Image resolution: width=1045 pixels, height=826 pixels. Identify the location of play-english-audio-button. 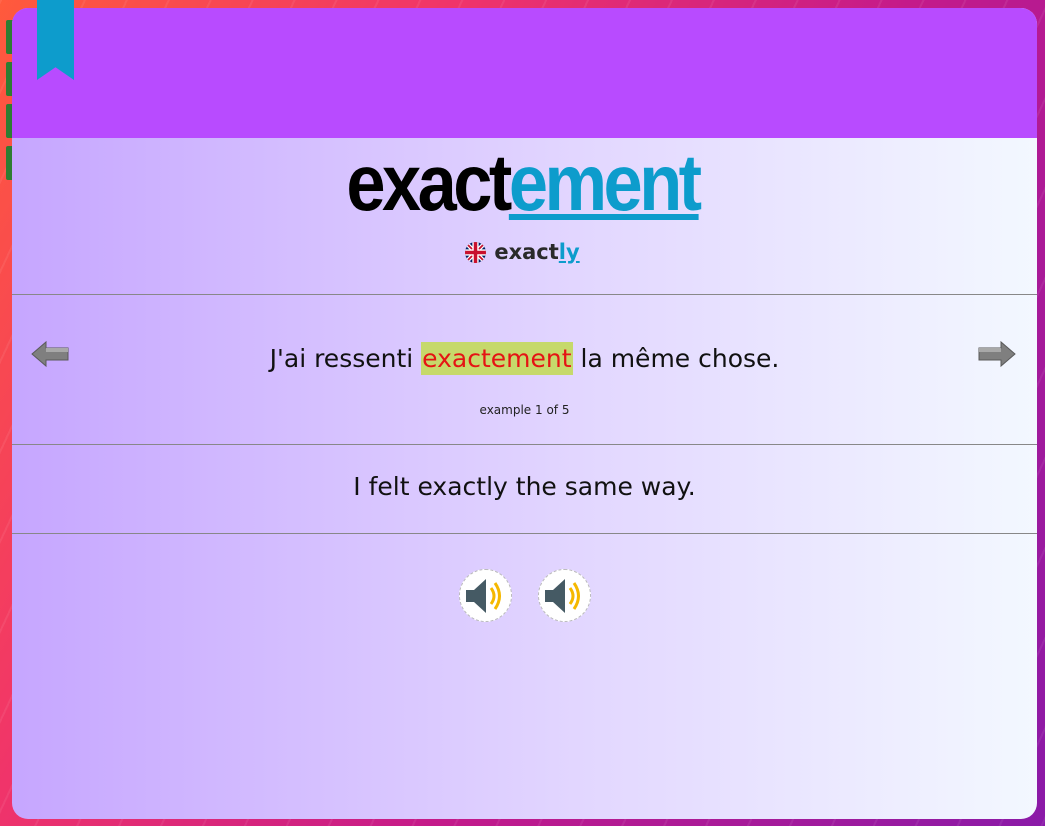
(564, 595).